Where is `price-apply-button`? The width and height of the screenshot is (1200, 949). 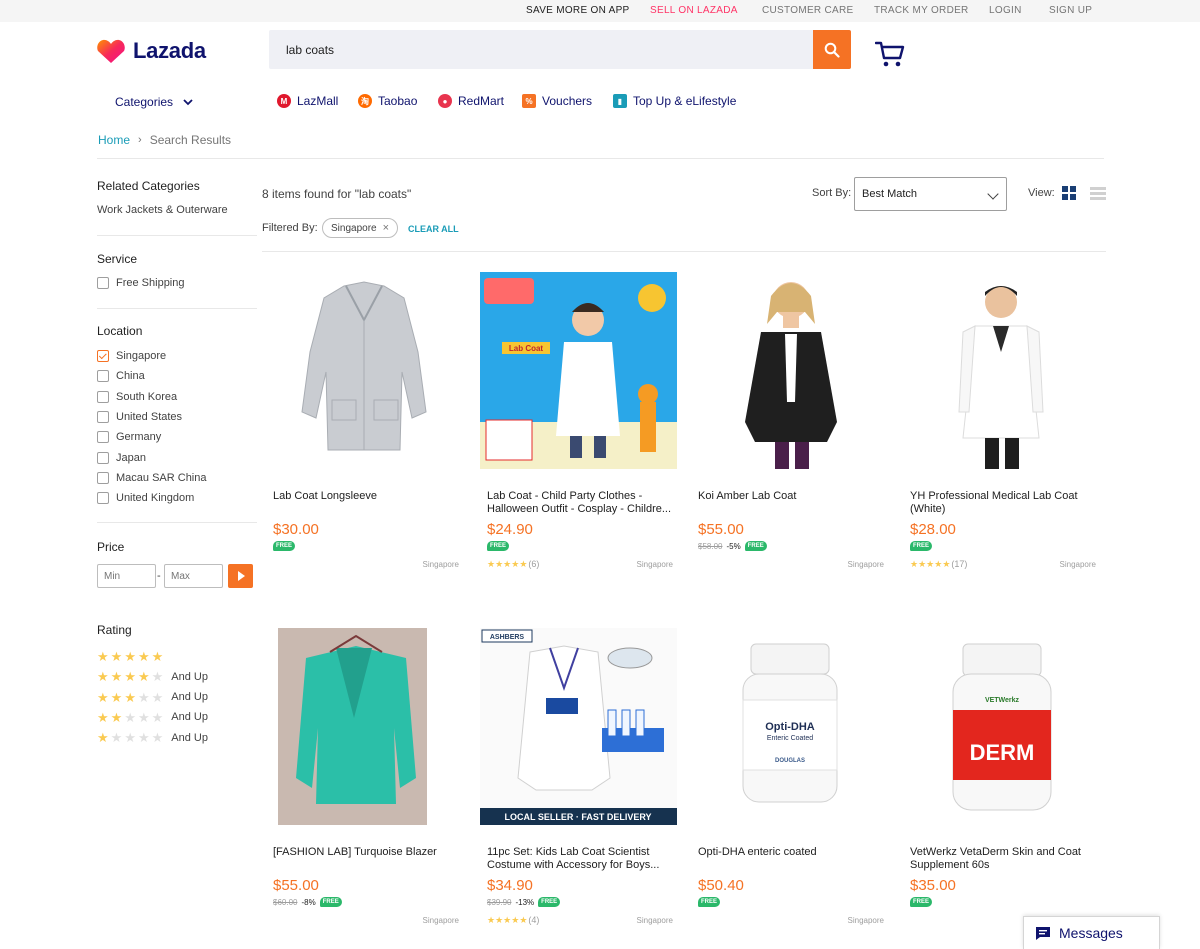
price-apply-button is located at coordinates (240, 576).